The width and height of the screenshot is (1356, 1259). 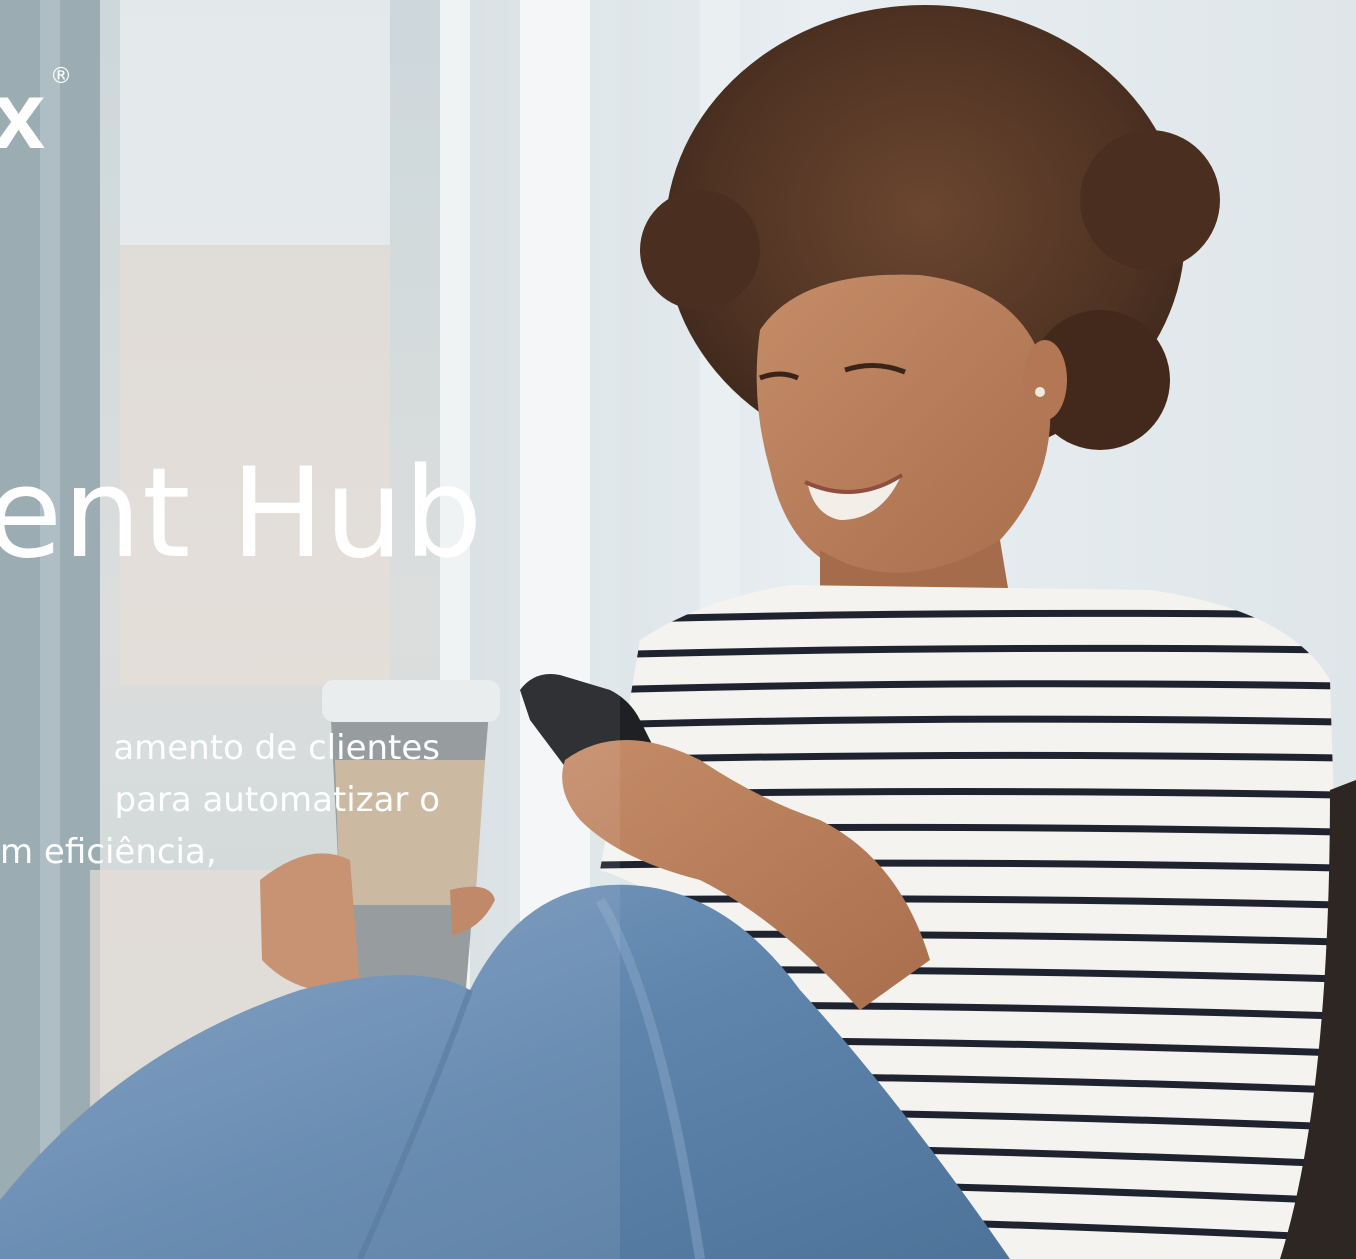 I want to click on hero-description-line: m eficiência,, so click(x=108, y=852).